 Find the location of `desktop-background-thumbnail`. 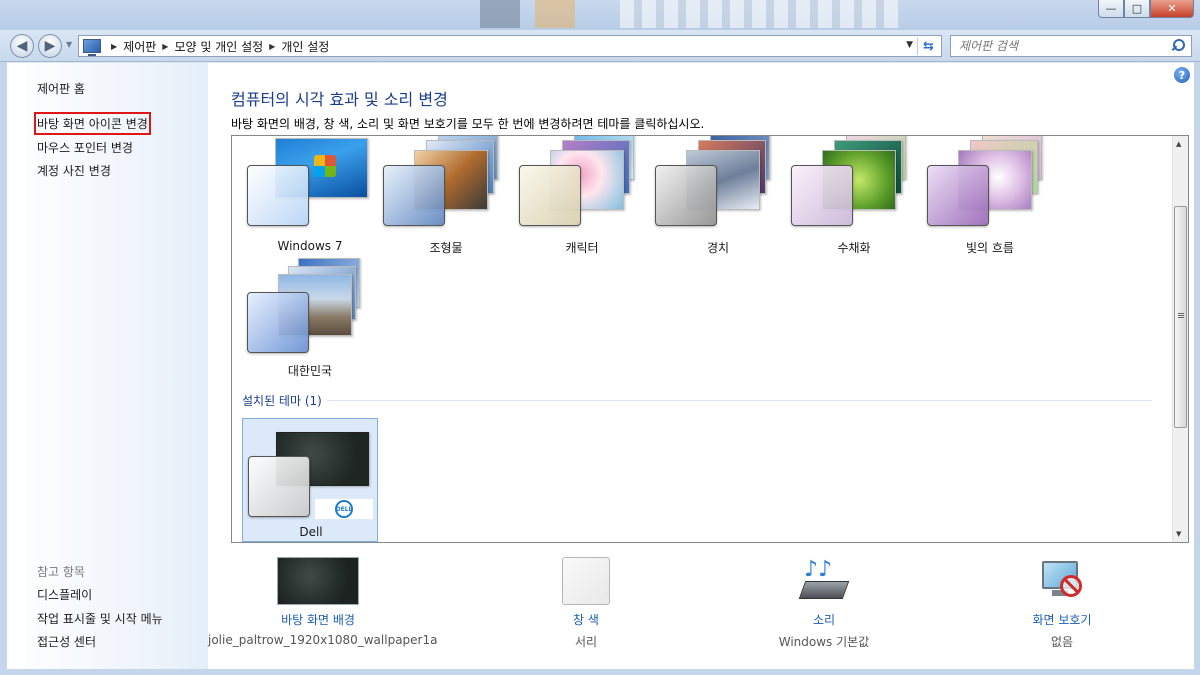

desktop-background-thumbnail is located at coordinates (318, 581).